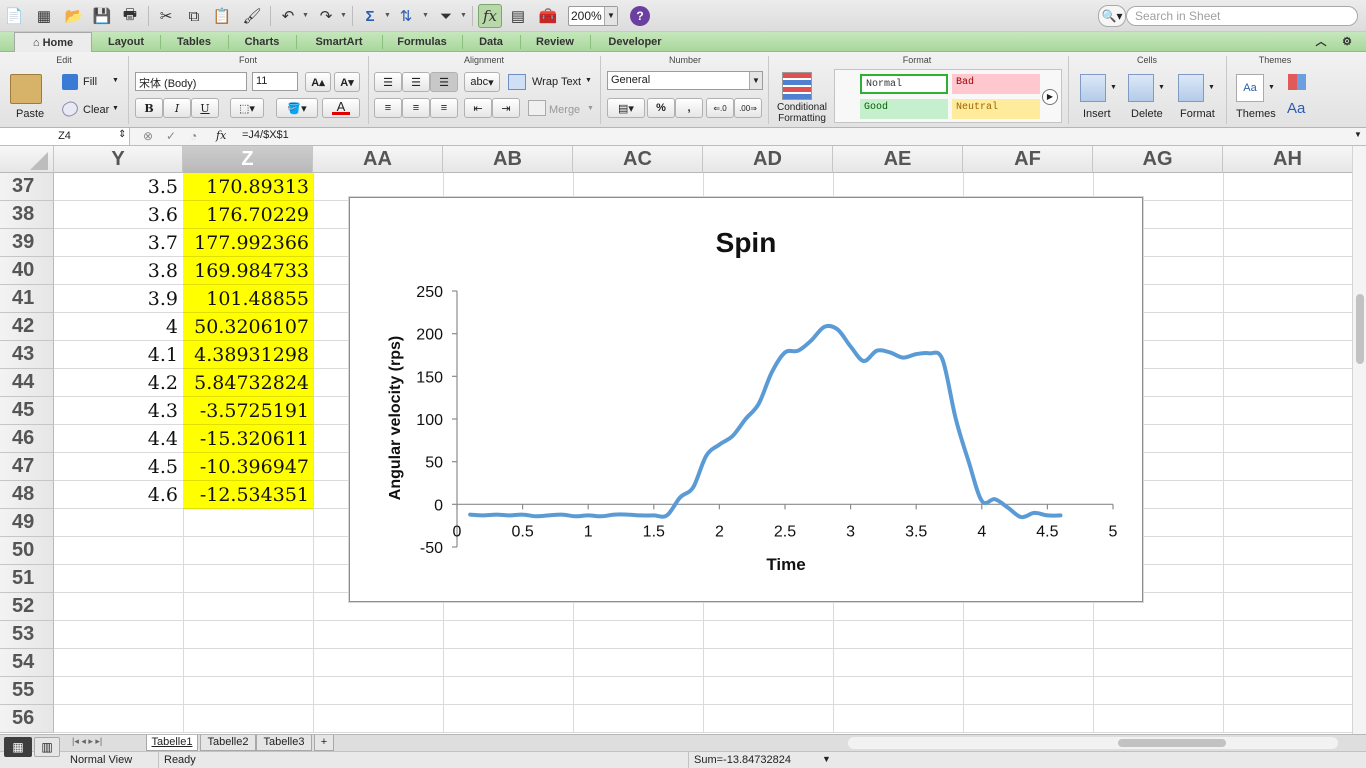  I want to click on column-header-af: AF, so click(1028, 159).